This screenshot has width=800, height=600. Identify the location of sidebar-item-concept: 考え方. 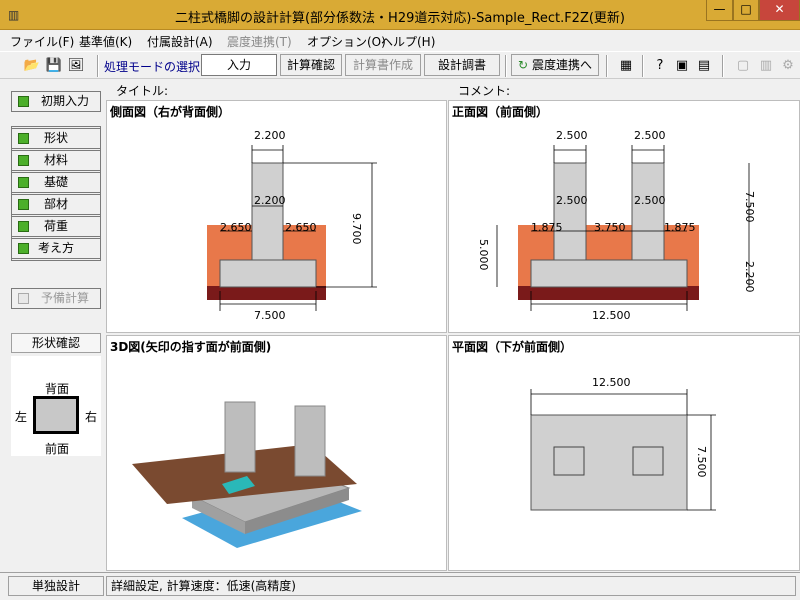
(56, 248).